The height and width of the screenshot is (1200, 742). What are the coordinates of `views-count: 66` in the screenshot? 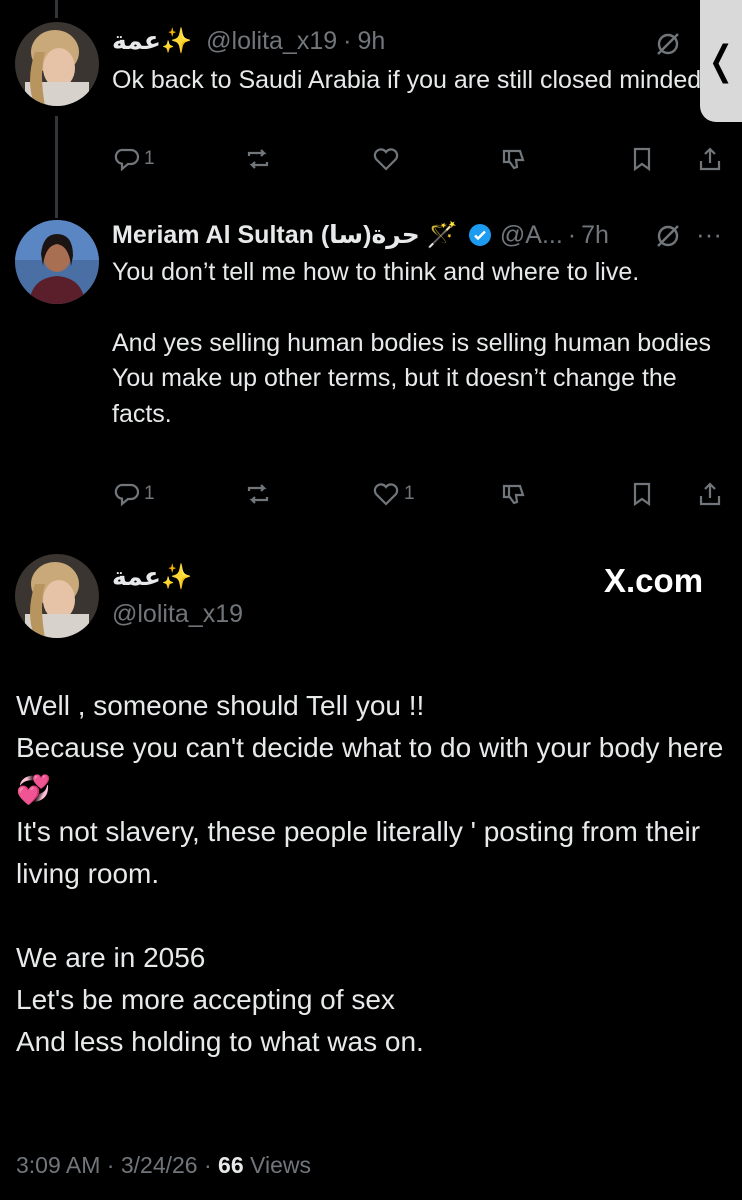 It's located at (231, 1165).